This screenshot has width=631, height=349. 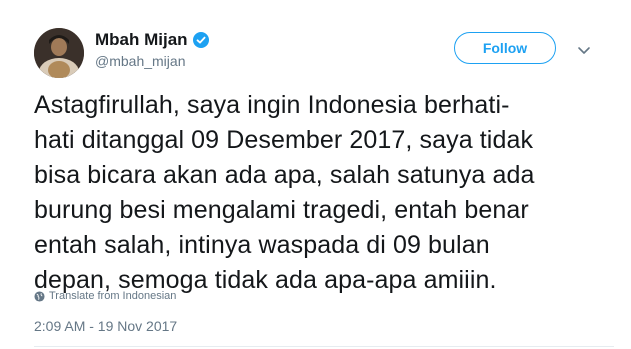 I want to click on verified-badge-icon, so click(x=200, y=40).